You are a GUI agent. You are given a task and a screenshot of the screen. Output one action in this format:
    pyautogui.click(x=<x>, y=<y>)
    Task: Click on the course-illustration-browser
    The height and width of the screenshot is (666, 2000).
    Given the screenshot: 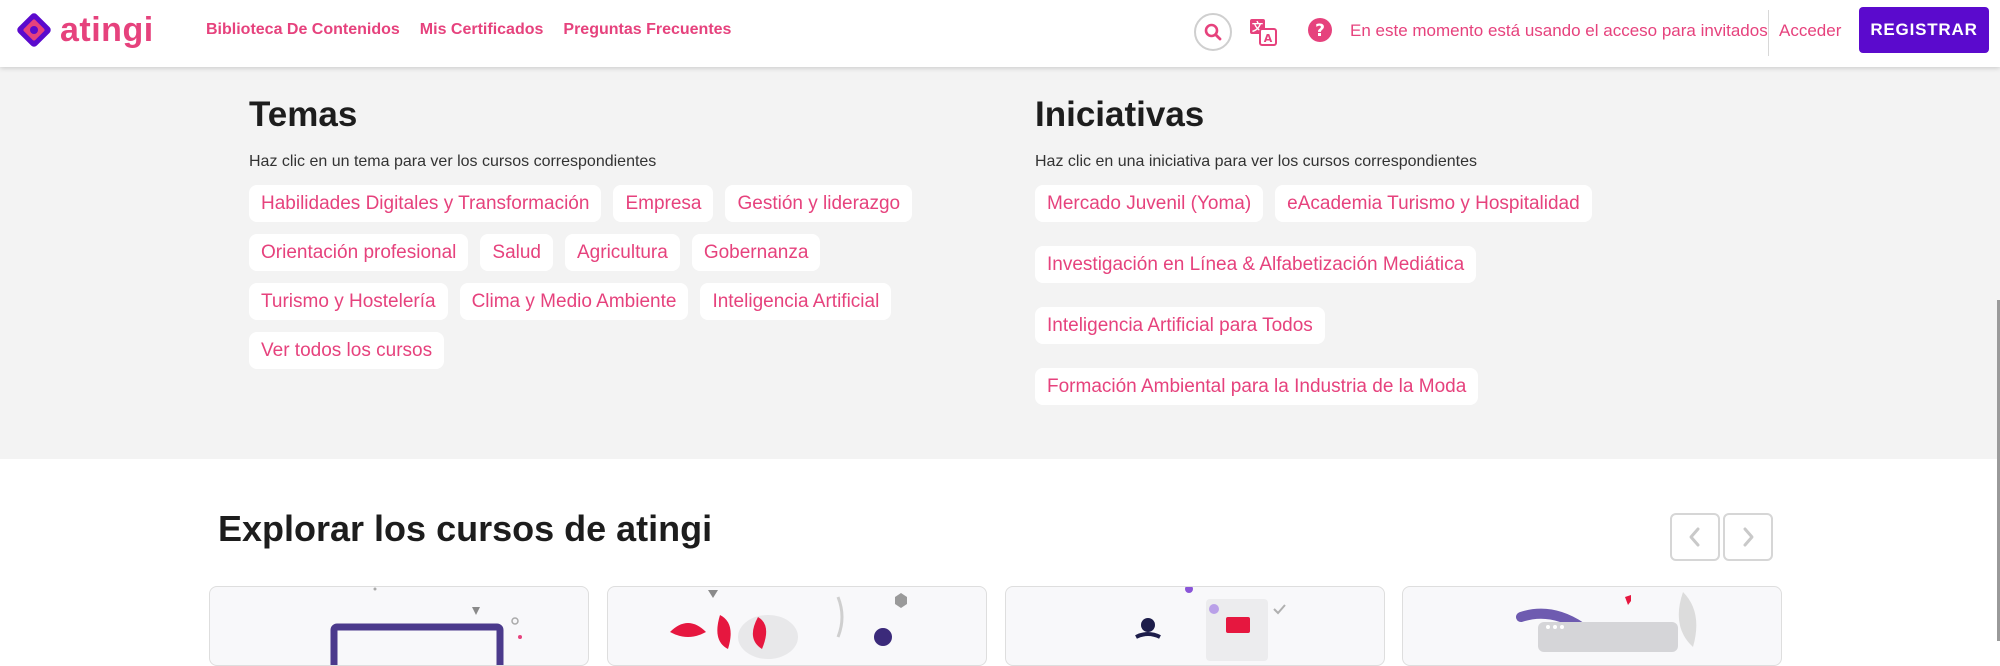 What is the action you would take?
    pyautogui.click(x=1606, y=622)
    